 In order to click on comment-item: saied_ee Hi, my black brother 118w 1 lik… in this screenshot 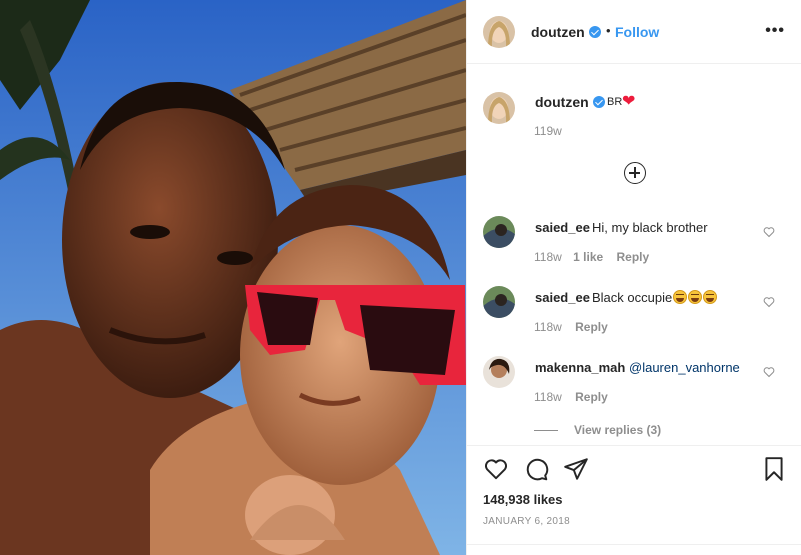, I will do `click(634, 246)`.